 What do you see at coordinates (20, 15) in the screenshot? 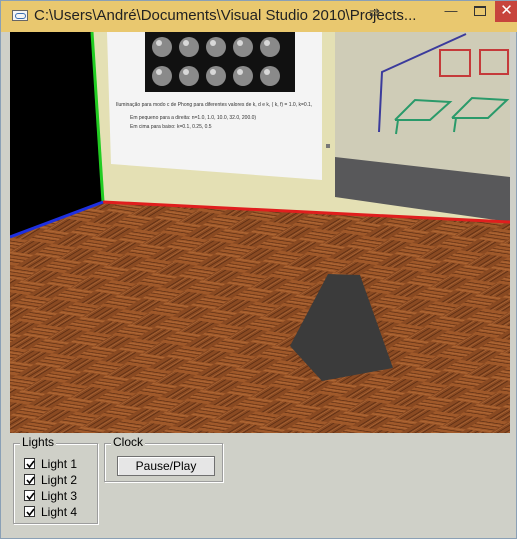
I see `app-icon` at bounding box center [20, 15].